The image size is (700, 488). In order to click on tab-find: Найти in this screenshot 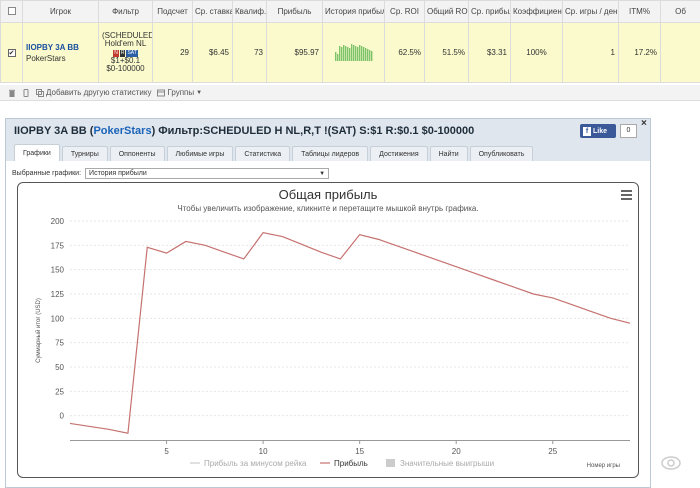, I will do `click(448, 153)`.